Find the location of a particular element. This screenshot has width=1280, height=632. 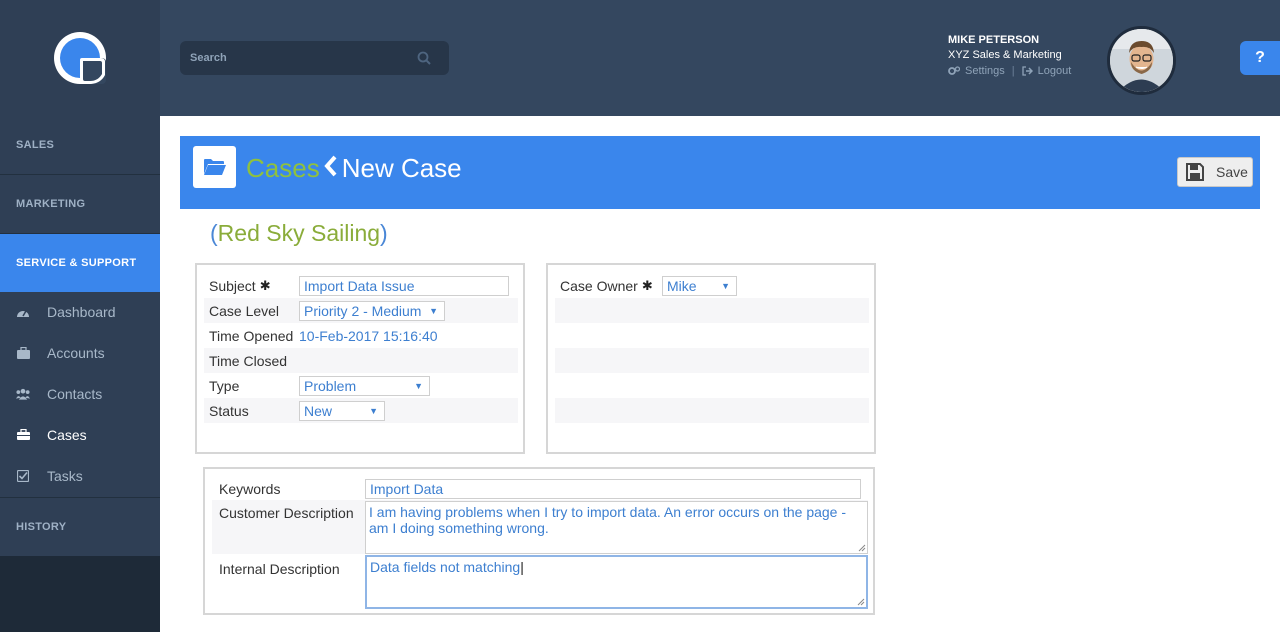

status-label: Status is located at coordinates (229, 410).